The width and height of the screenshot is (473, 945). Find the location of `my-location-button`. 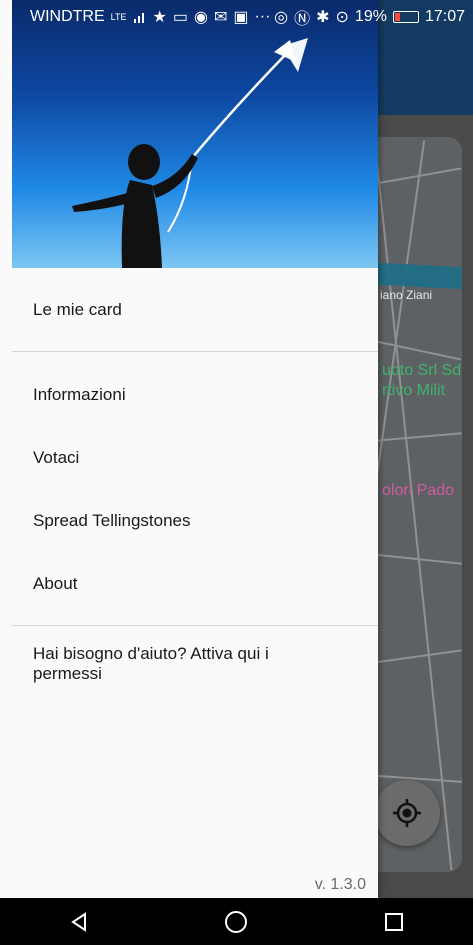

my-location-button is located at coordinates (407, 813).